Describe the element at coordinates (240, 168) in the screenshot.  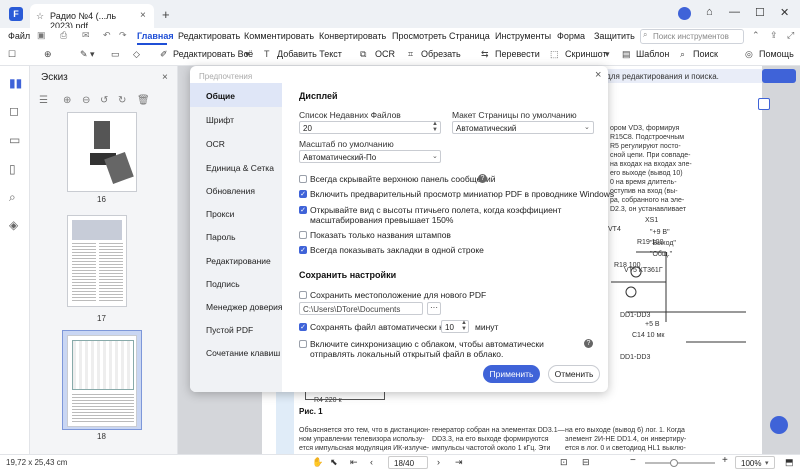
I see `nav-item-units-grid: Единица & Сетка` at that location.